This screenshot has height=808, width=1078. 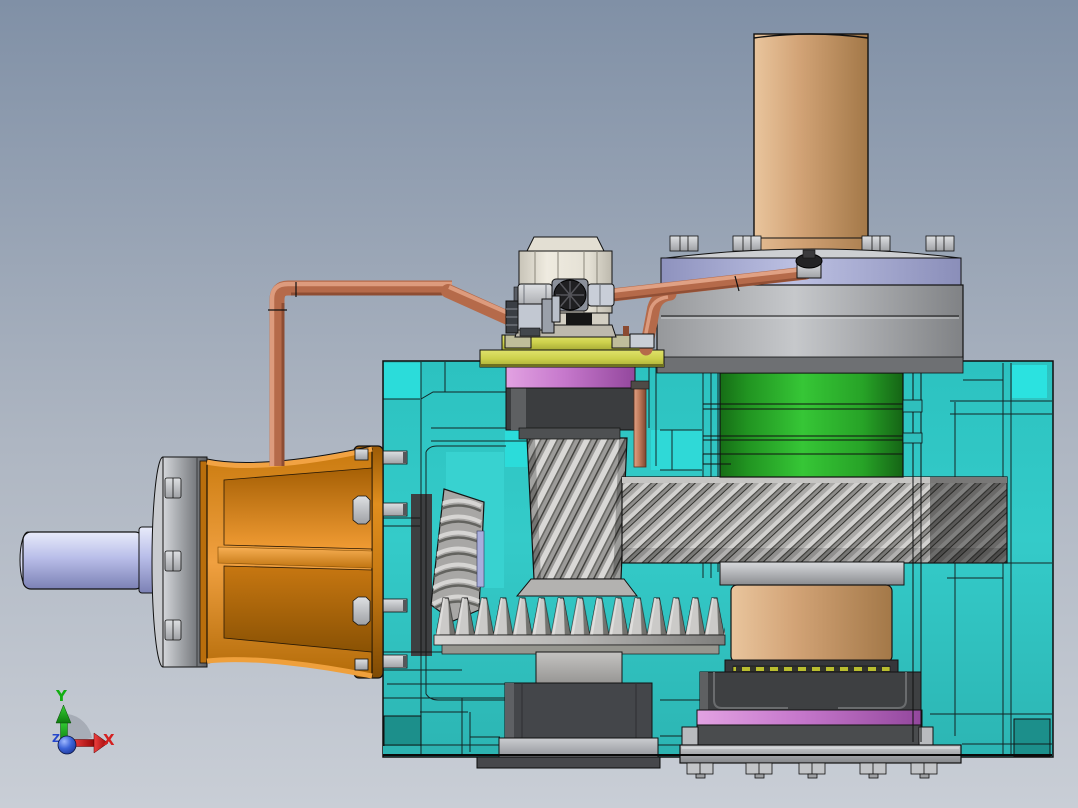 What do you see at coordinates (67, 745) in the screenshot?
I see `z-origin-sphere` at bounding box center [67, 745].